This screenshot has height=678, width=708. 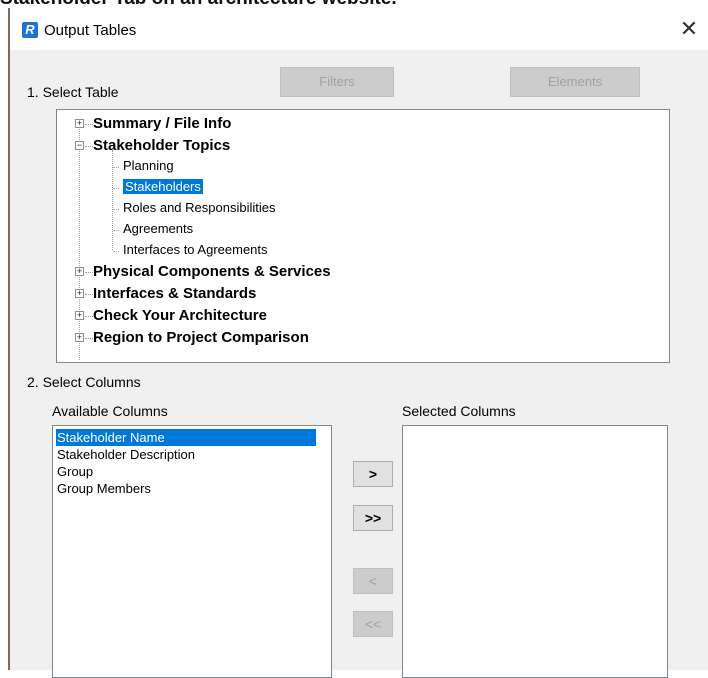 I want to click on collapse-minus-icon: −, so click(x=79, y=145).